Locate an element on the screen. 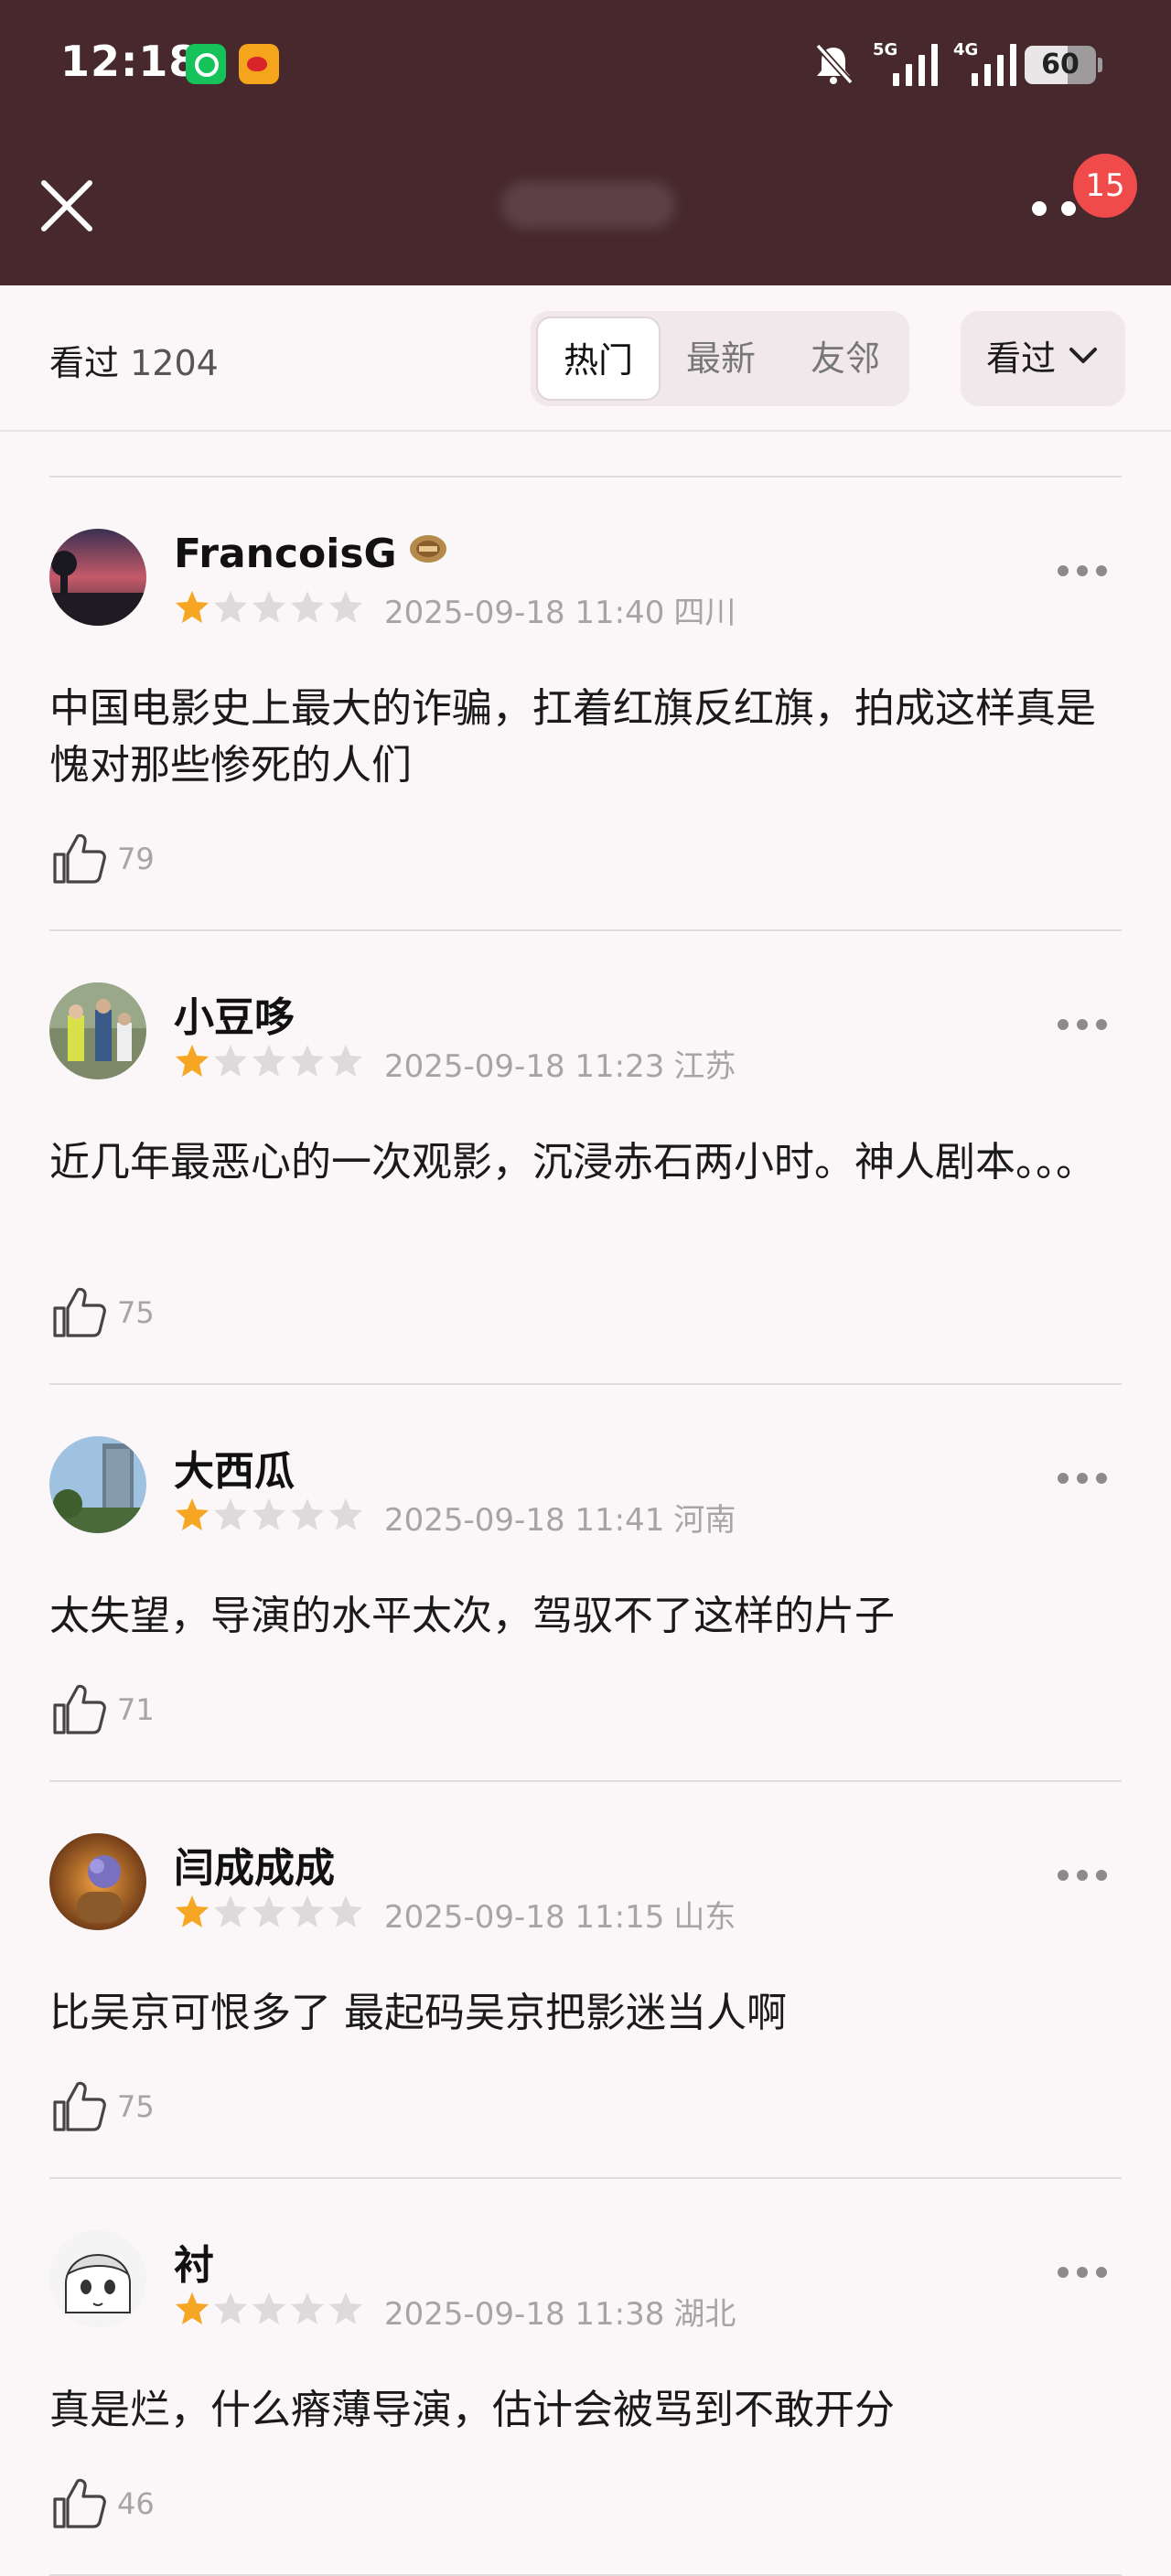 This screenshot has height=2576, width=1171. review-datetime: 2025-09-18 11:41 is located at coordinates (524, 1520).